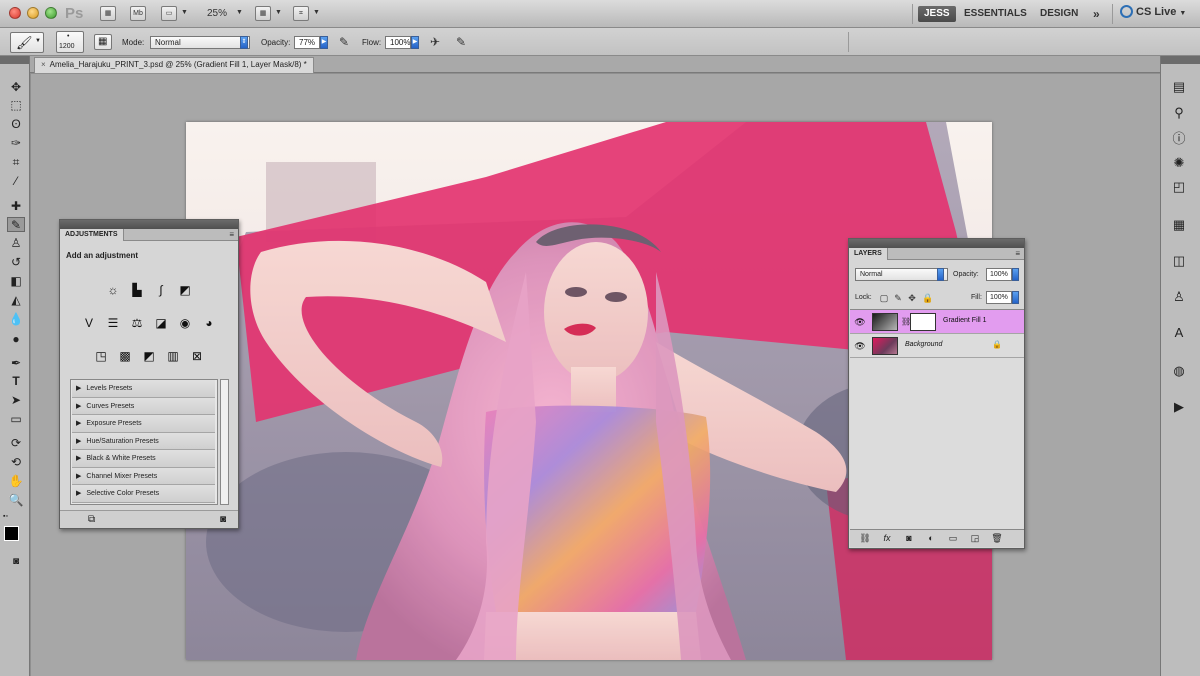 This screenshot has width=1200, height=676. Describe the element at coordinates (223, 519) in the screenshot. I see `return-to-list-icon: ◙` at that location.